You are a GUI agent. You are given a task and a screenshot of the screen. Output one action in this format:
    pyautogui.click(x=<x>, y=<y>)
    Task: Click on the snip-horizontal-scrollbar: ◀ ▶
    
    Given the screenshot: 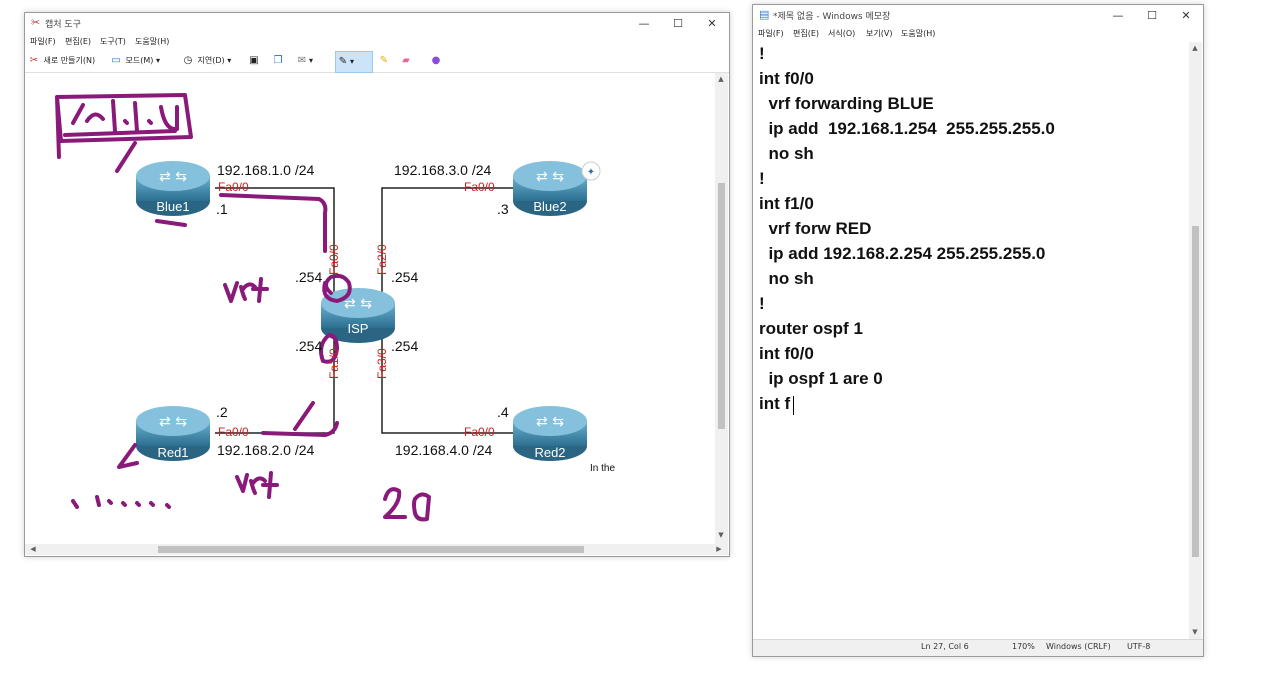 What is the action you would take?
    pyautogui.click(x=376, y=549)
    